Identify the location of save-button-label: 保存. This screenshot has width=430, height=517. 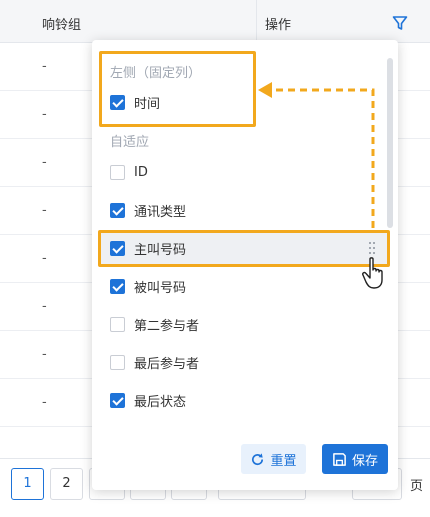
(364, 461).